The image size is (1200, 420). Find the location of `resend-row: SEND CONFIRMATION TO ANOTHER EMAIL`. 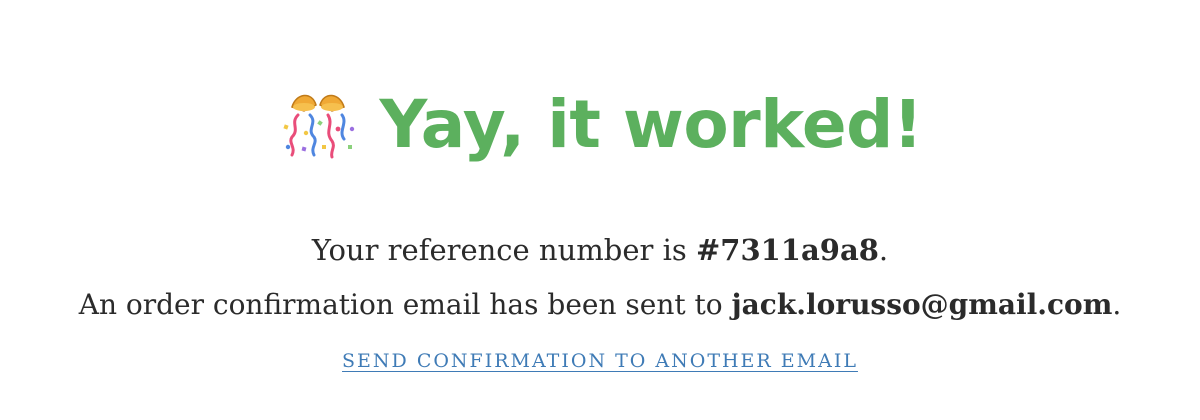

resend-row: SEND CONFIRMATION TO ANOTHER EMAIL is located at coordinates (600, 361).